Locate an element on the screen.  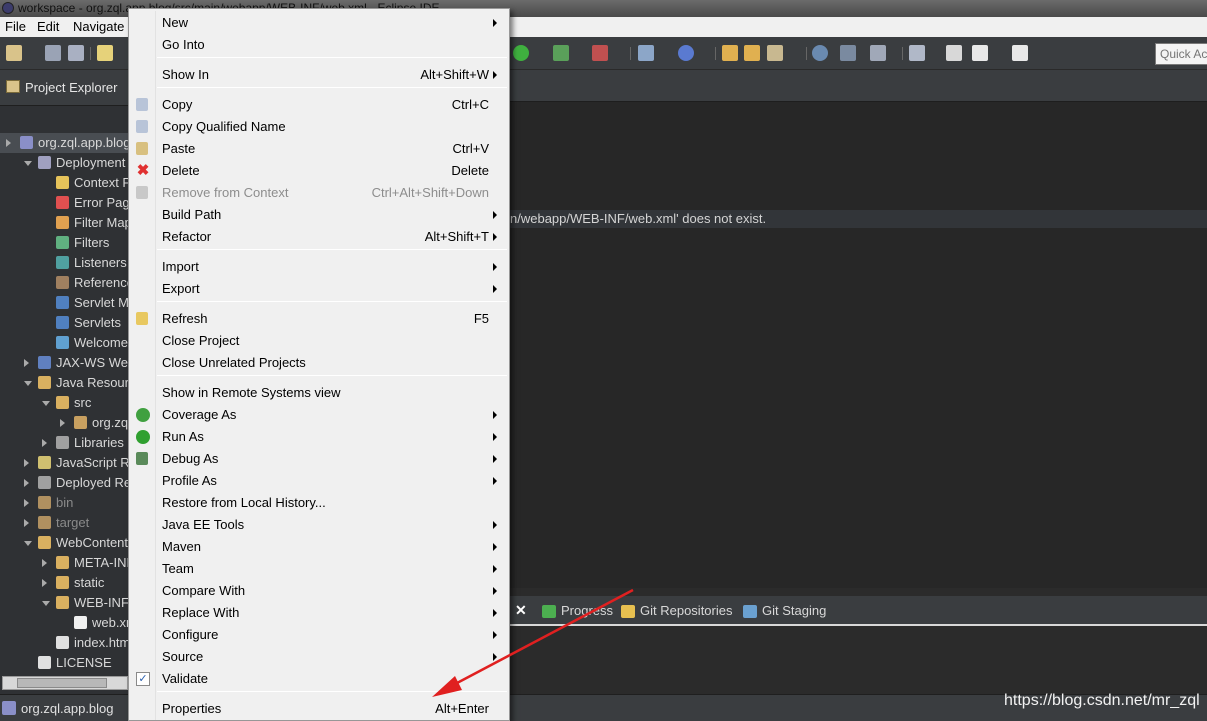
save-all-icon is located at coordinates (76, 53).